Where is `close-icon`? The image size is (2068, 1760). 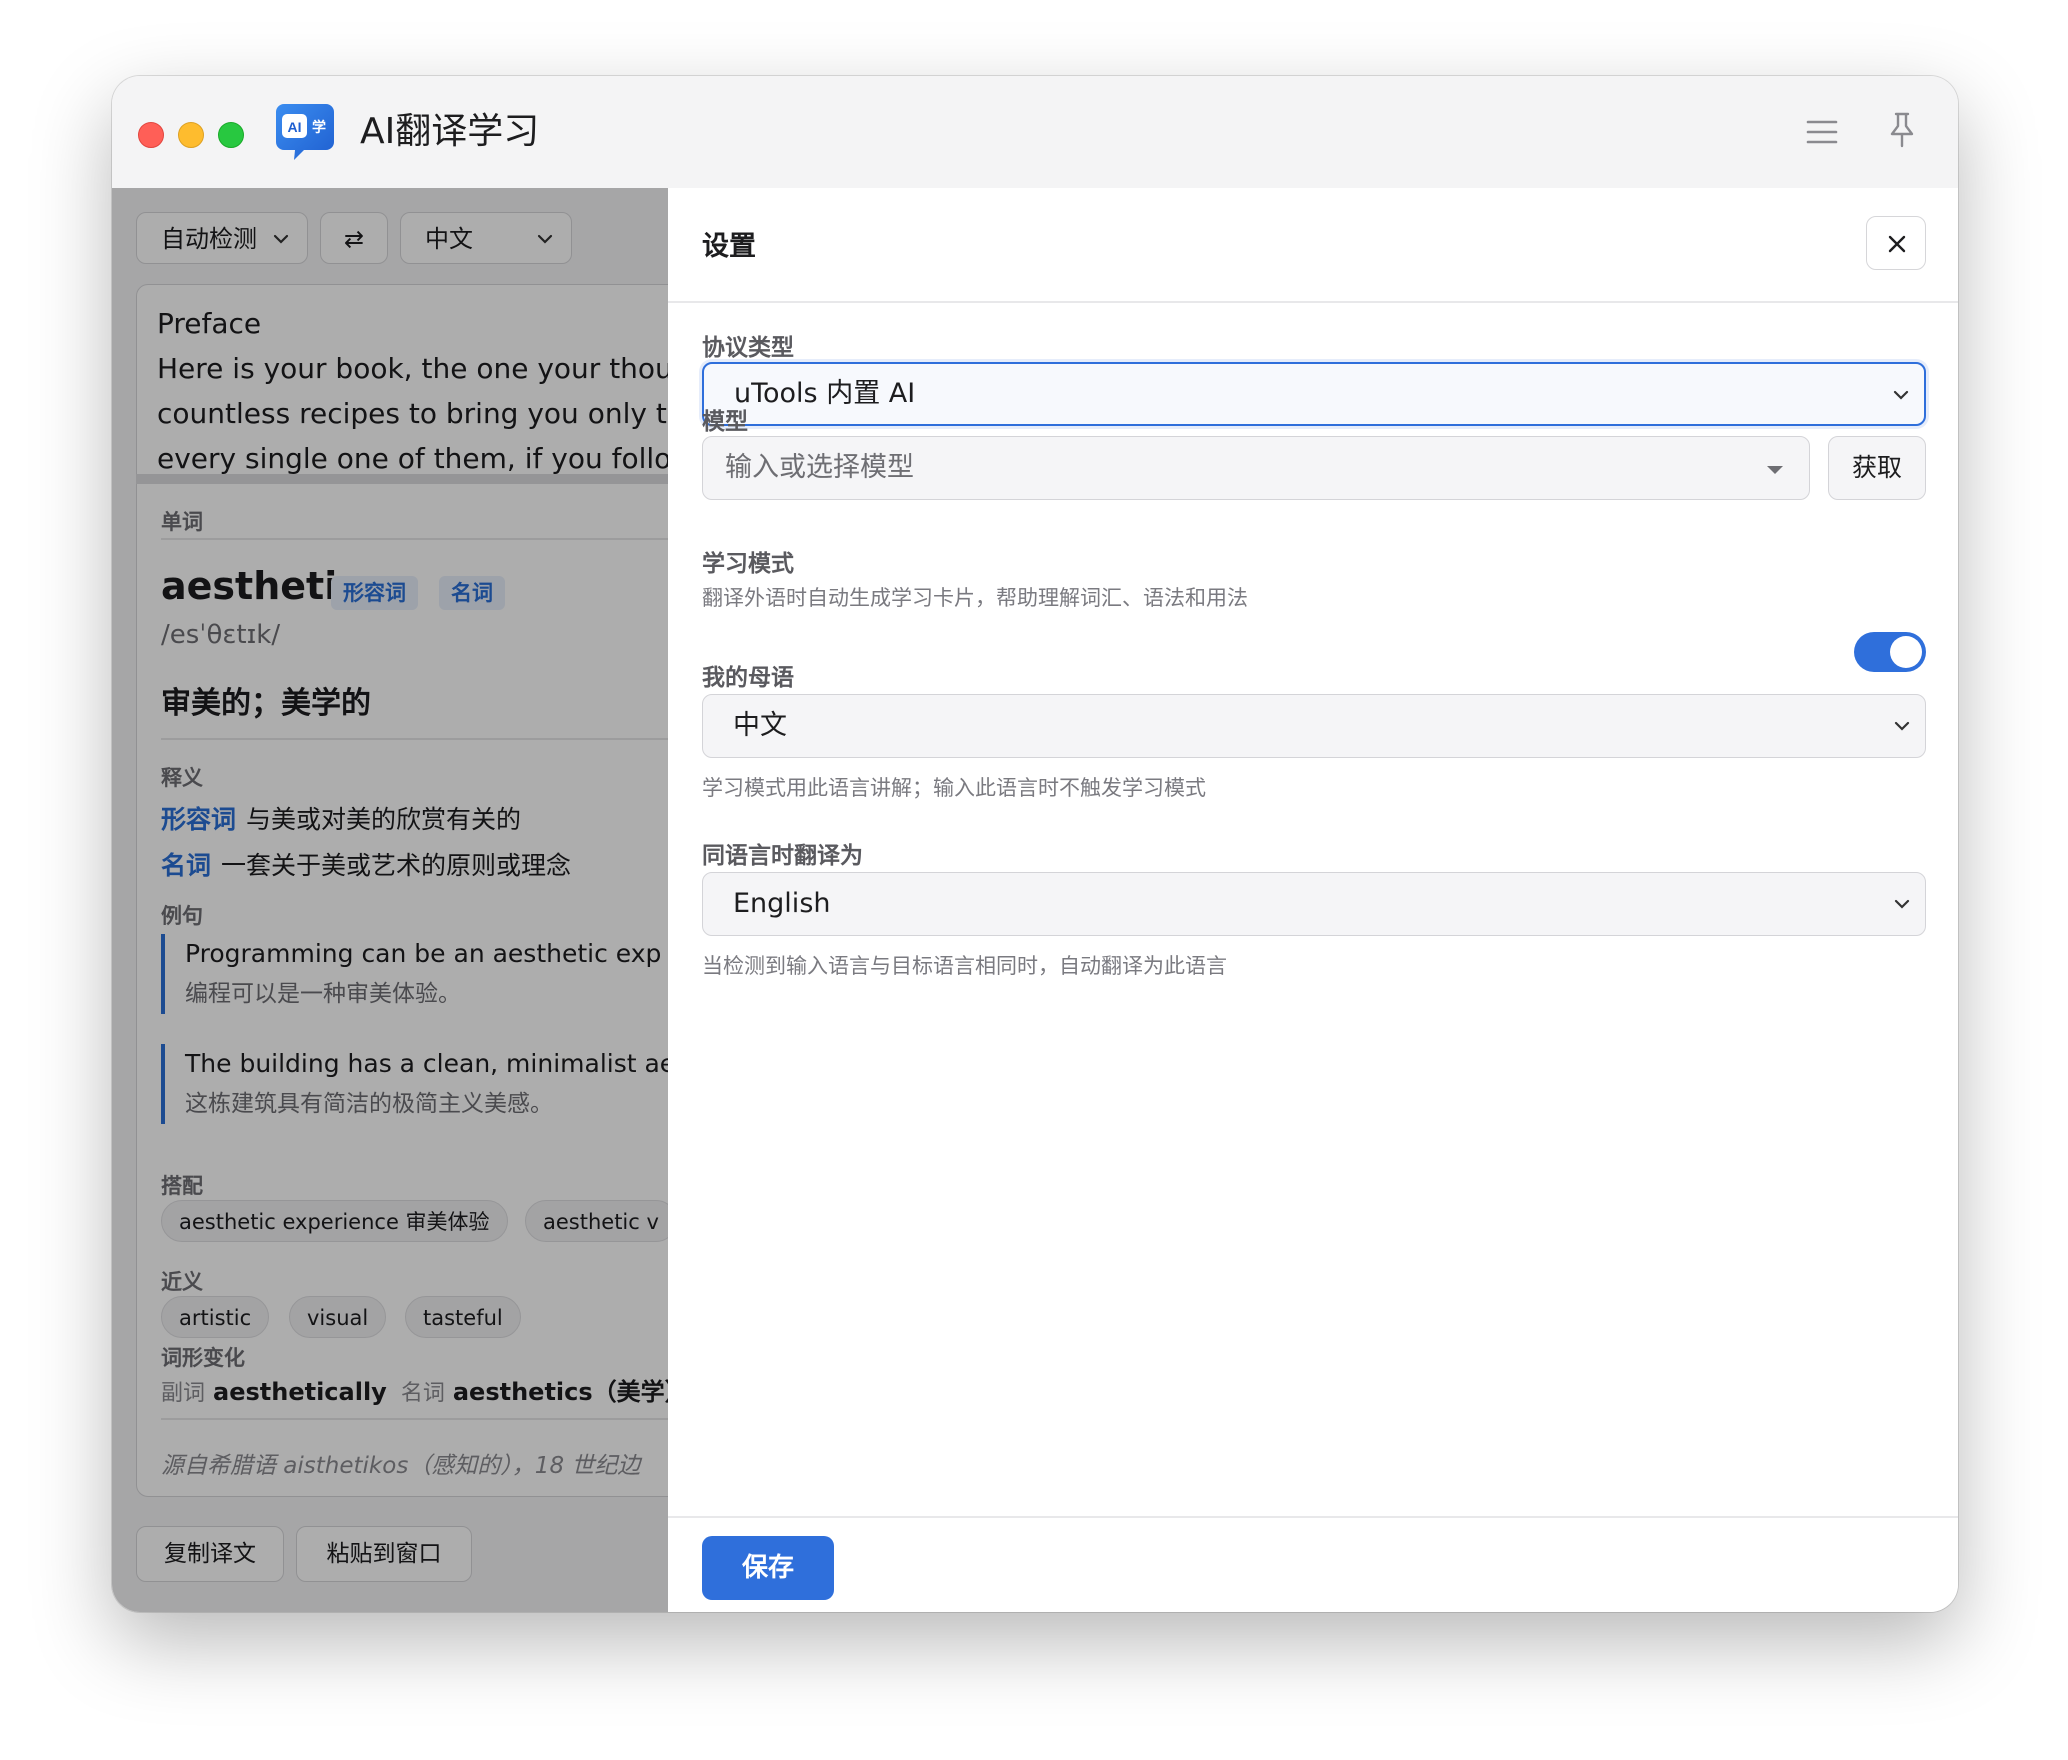 close-icon is located at coordinates (1897, 244).